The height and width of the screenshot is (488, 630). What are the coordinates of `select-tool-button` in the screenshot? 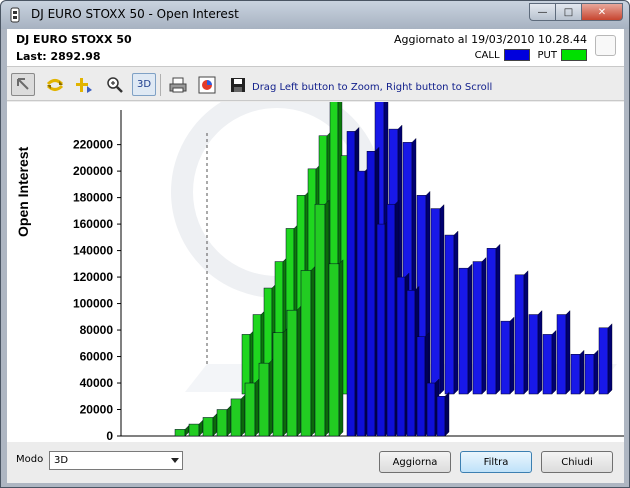 It's located at (23, 84).